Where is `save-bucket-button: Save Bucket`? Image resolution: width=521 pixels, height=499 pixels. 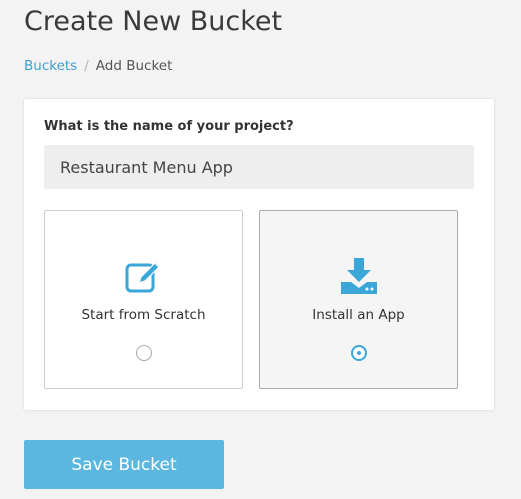
save-bucket-button: Save Bucket is located at coordinates (124, 464).